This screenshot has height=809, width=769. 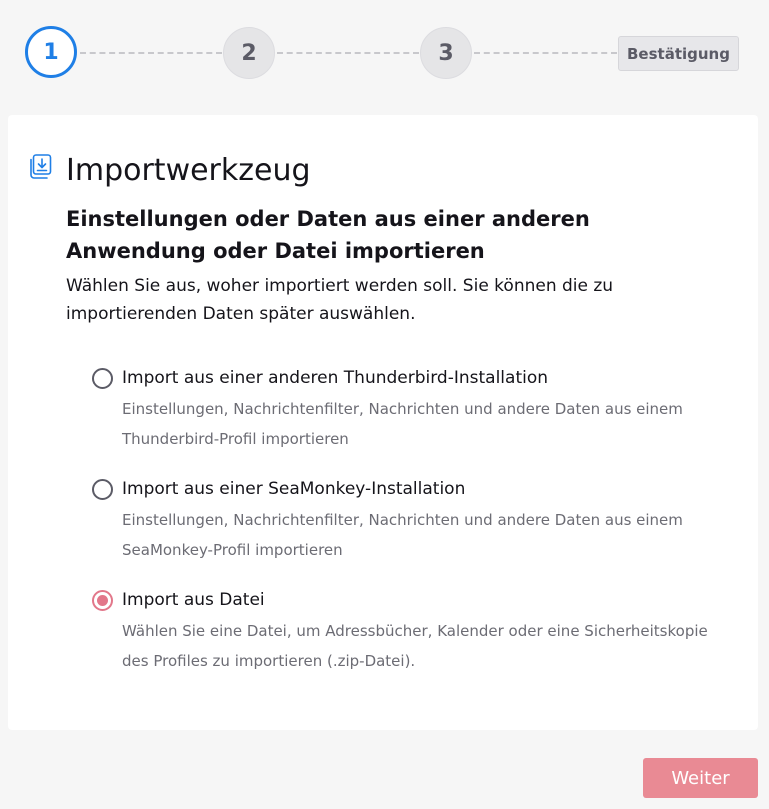 What do you see at coordinates (51, 52) in the screenshot?
I see `step-1-indicator: 1` at bounding box center [51, 52].